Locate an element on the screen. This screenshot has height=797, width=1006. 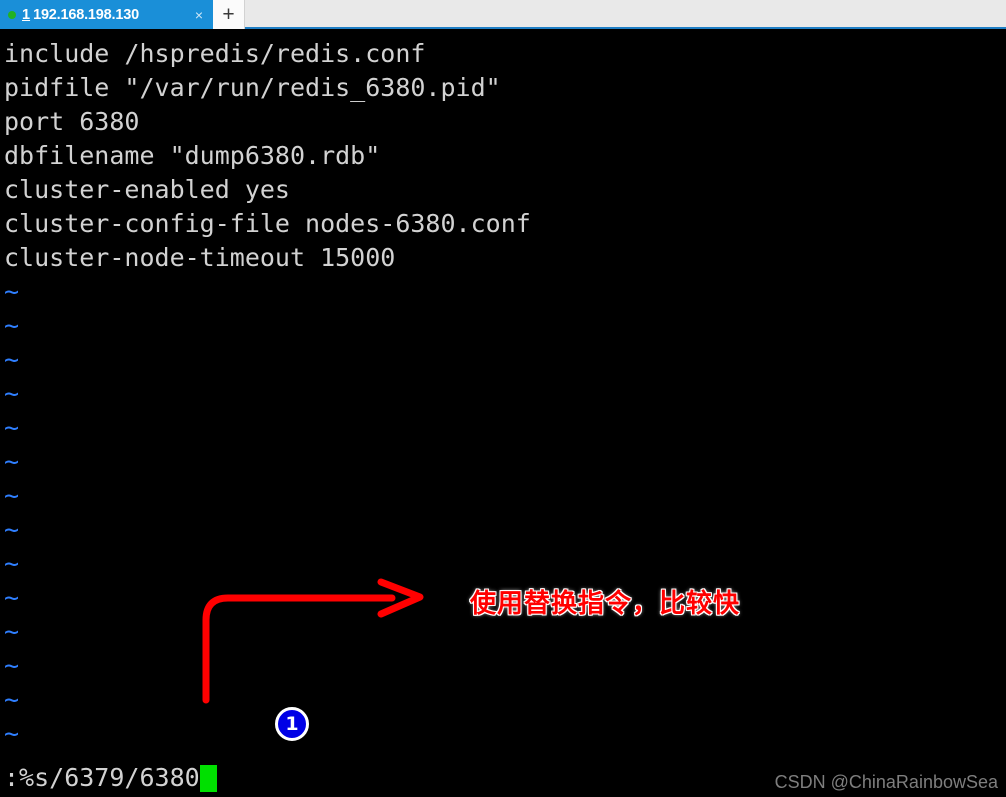
terminal-tab-1: 1 192.168.198.130 × is located at coordinates (106, 14).